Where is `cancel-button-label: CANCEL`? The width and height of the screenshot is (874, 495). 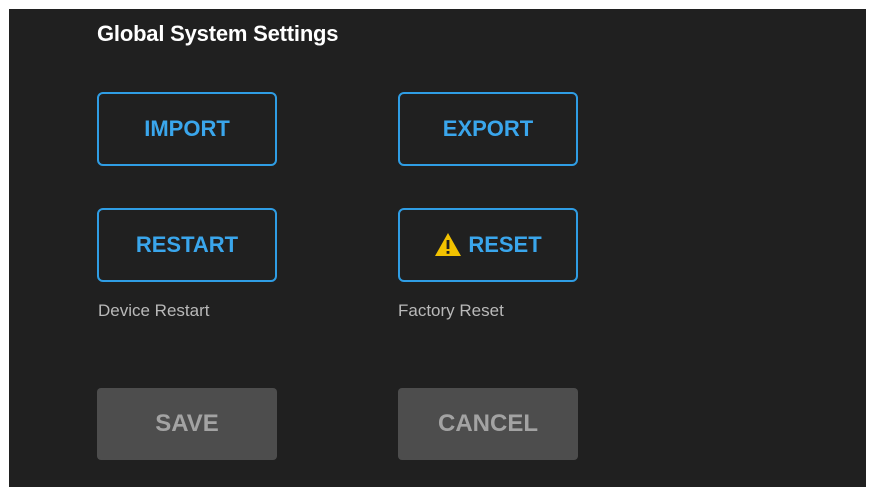 cancel-button-label: CANCEL is located at coordinates (488, 423).